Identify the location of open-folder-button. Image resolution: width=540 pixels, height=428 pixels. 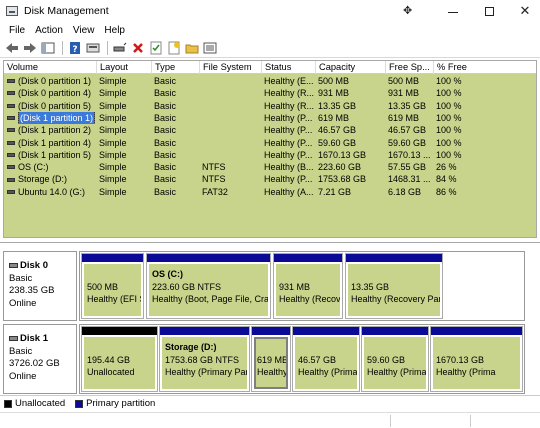
(192, 48).